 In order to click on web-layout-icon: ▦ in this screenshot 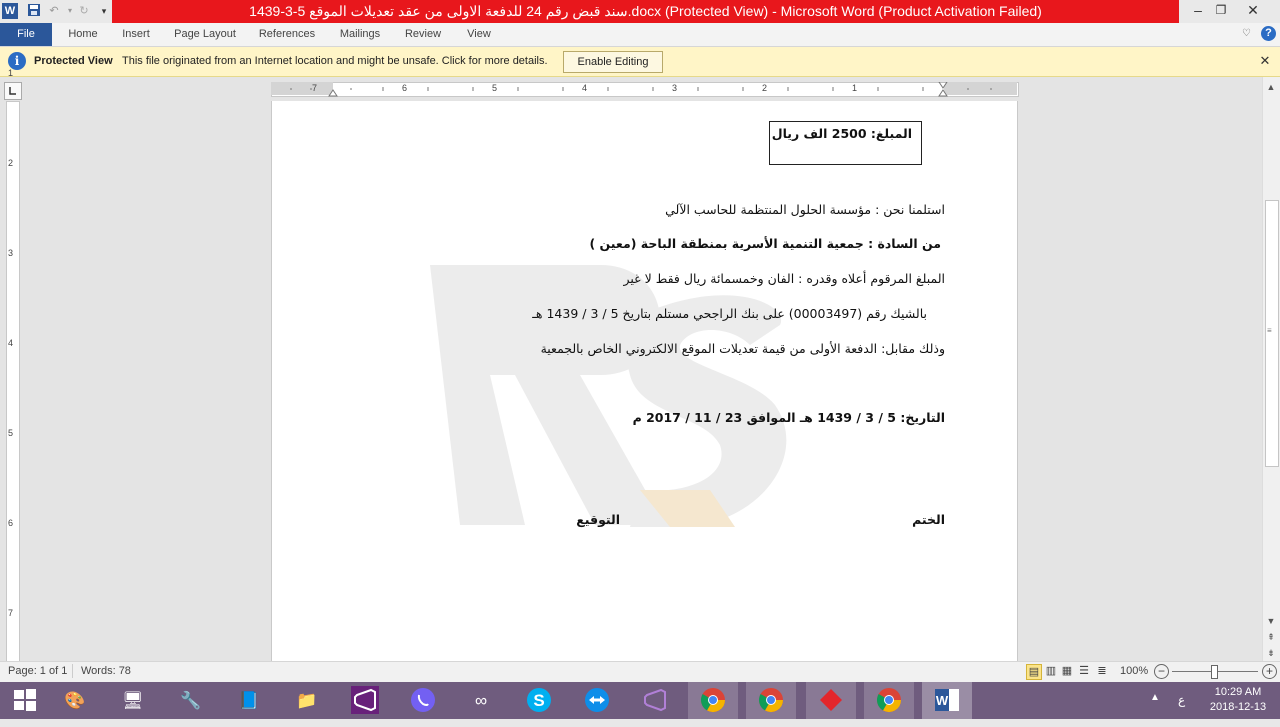, I will do `click(1067, 671)`.